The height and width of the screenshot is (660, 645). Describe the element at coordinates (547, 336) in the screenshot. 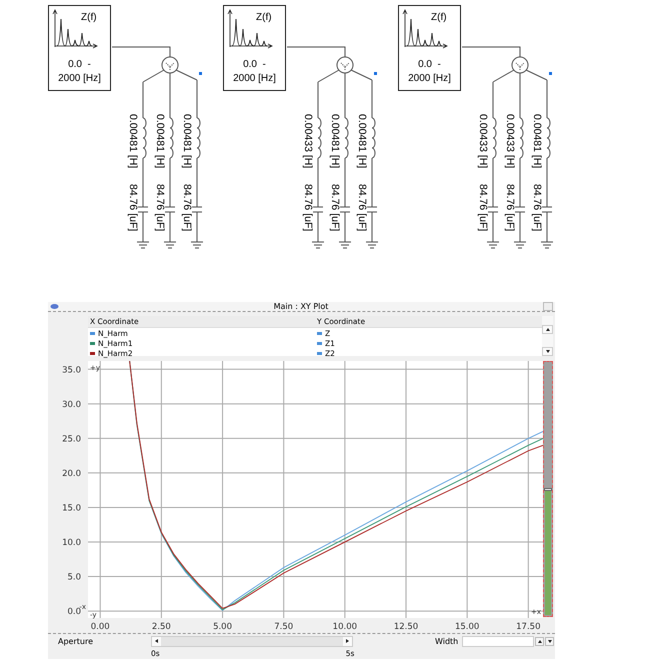

I see `scrollbar` at that location.